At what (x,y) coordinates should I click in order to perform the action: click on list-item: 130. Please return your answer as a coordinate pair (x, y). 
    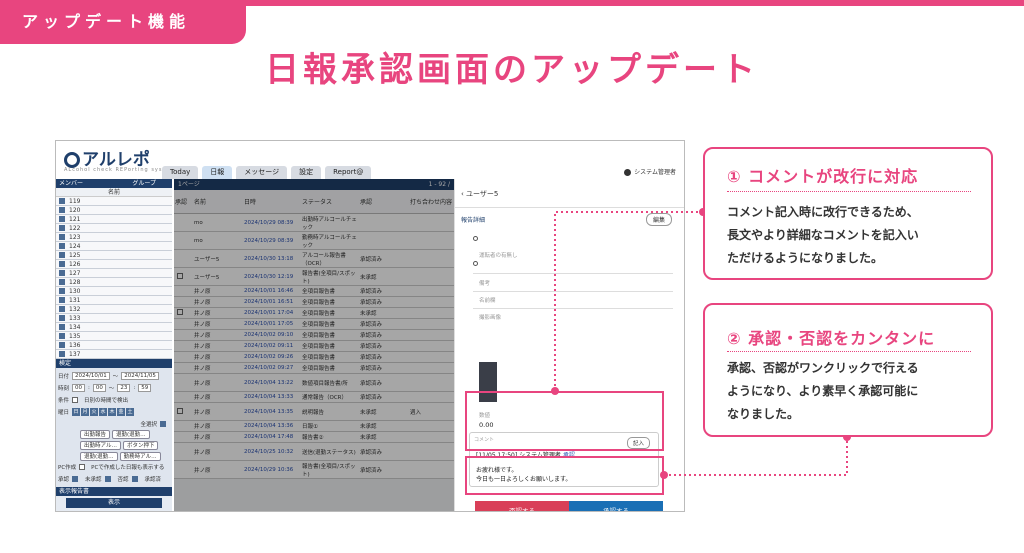
    Looking at the image, I should click on (114, 291).